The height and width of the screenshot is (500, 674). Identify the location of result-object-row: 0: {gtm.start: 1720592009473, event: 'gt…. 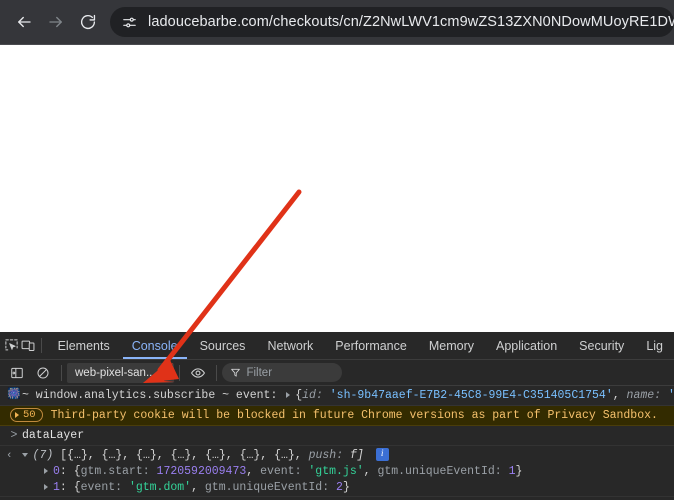
(340, 472).